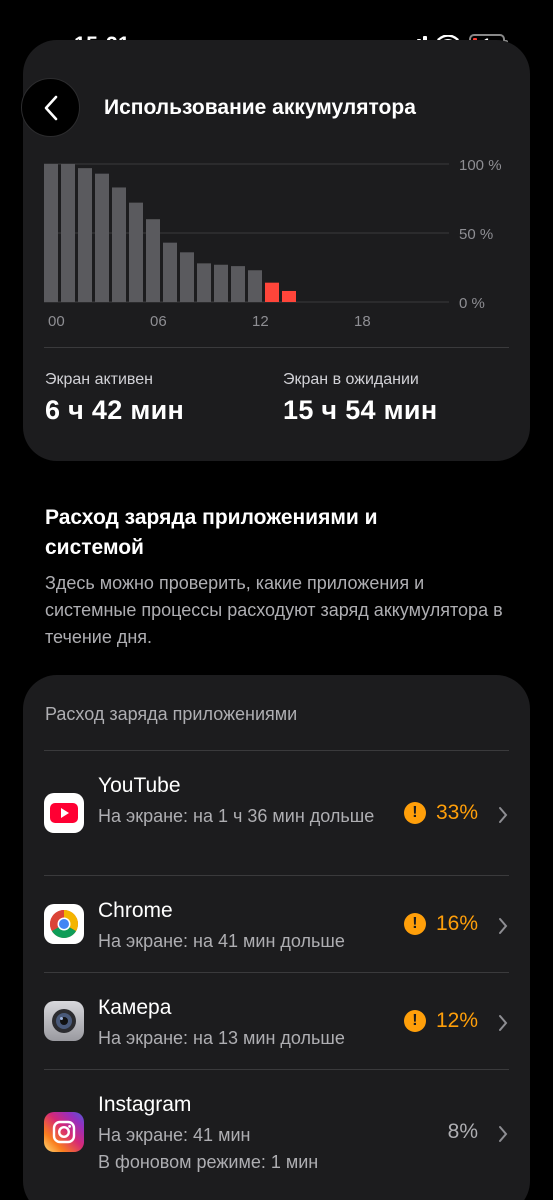 The height and width of the screenshot is (1200, 553). What do you see at coordinates (211, 532) in the screenshot?
I see `section-title: Расход заряда приложениями и системой` at bounding box center [211, 532].